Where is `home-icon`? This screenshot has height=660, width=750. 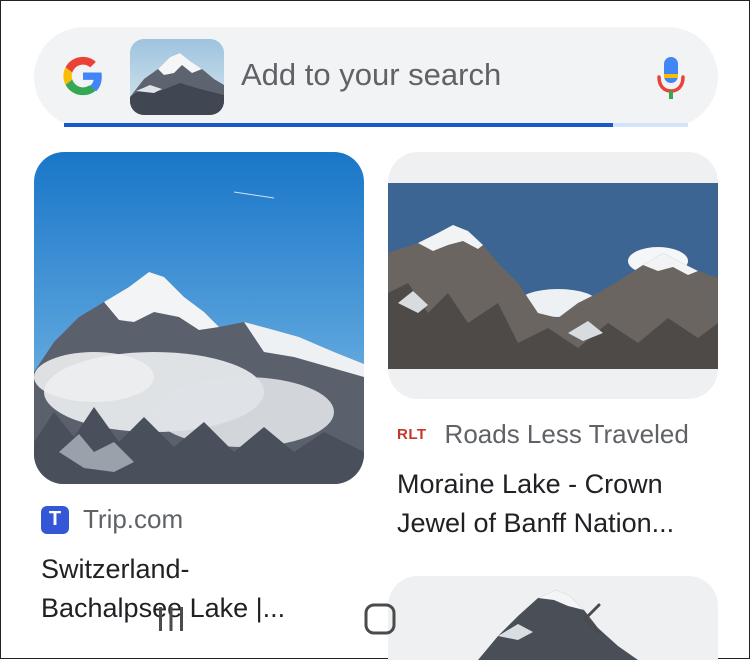
home-icon is located at coordinates (380, 618).